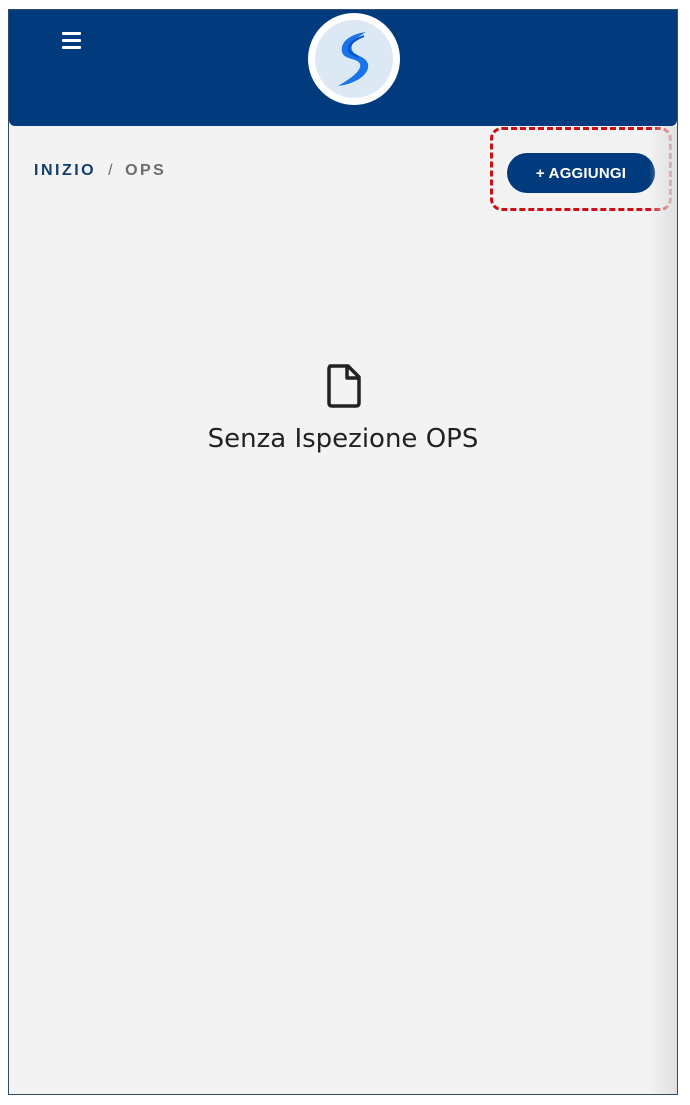  I want to click on hamburger-menu-icon, so click(72, 40).